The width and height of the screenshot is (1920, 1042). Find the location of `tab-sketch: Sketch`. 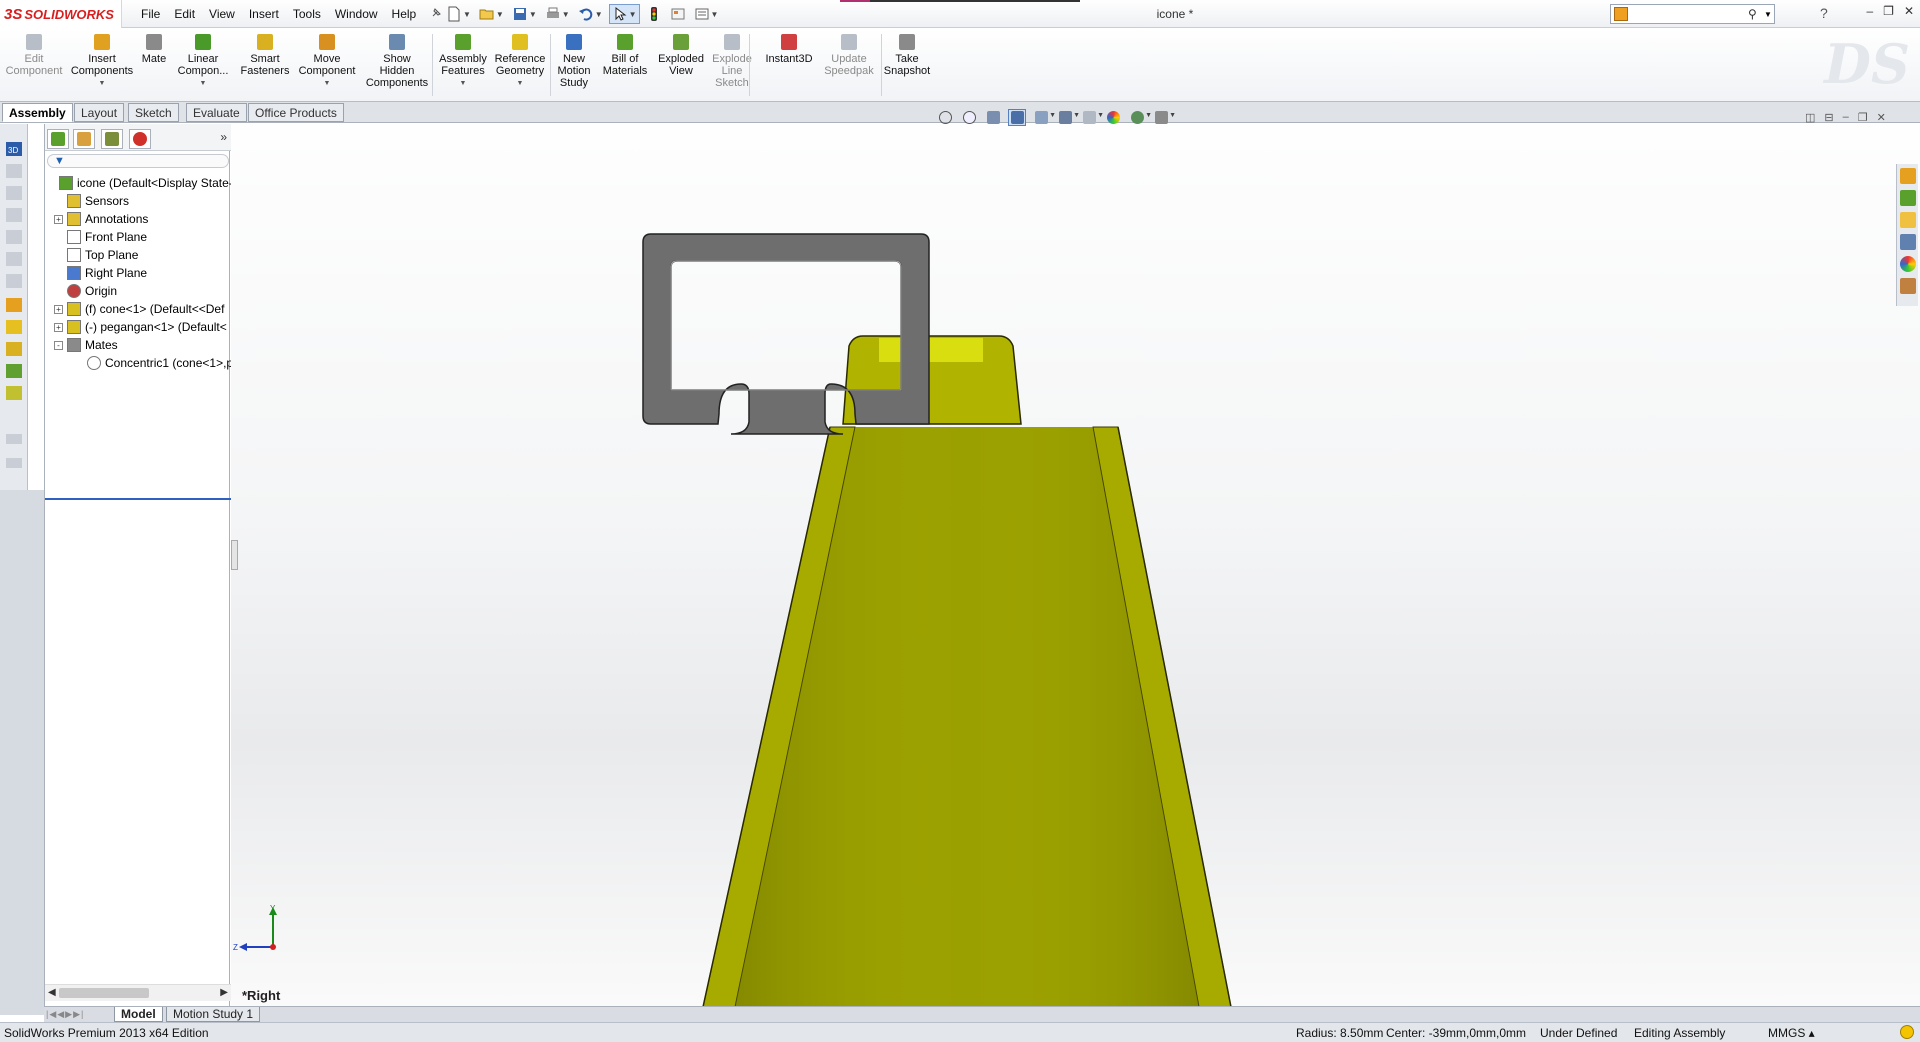

tab-sketch: Sketch is located at coordinates (153, 112).